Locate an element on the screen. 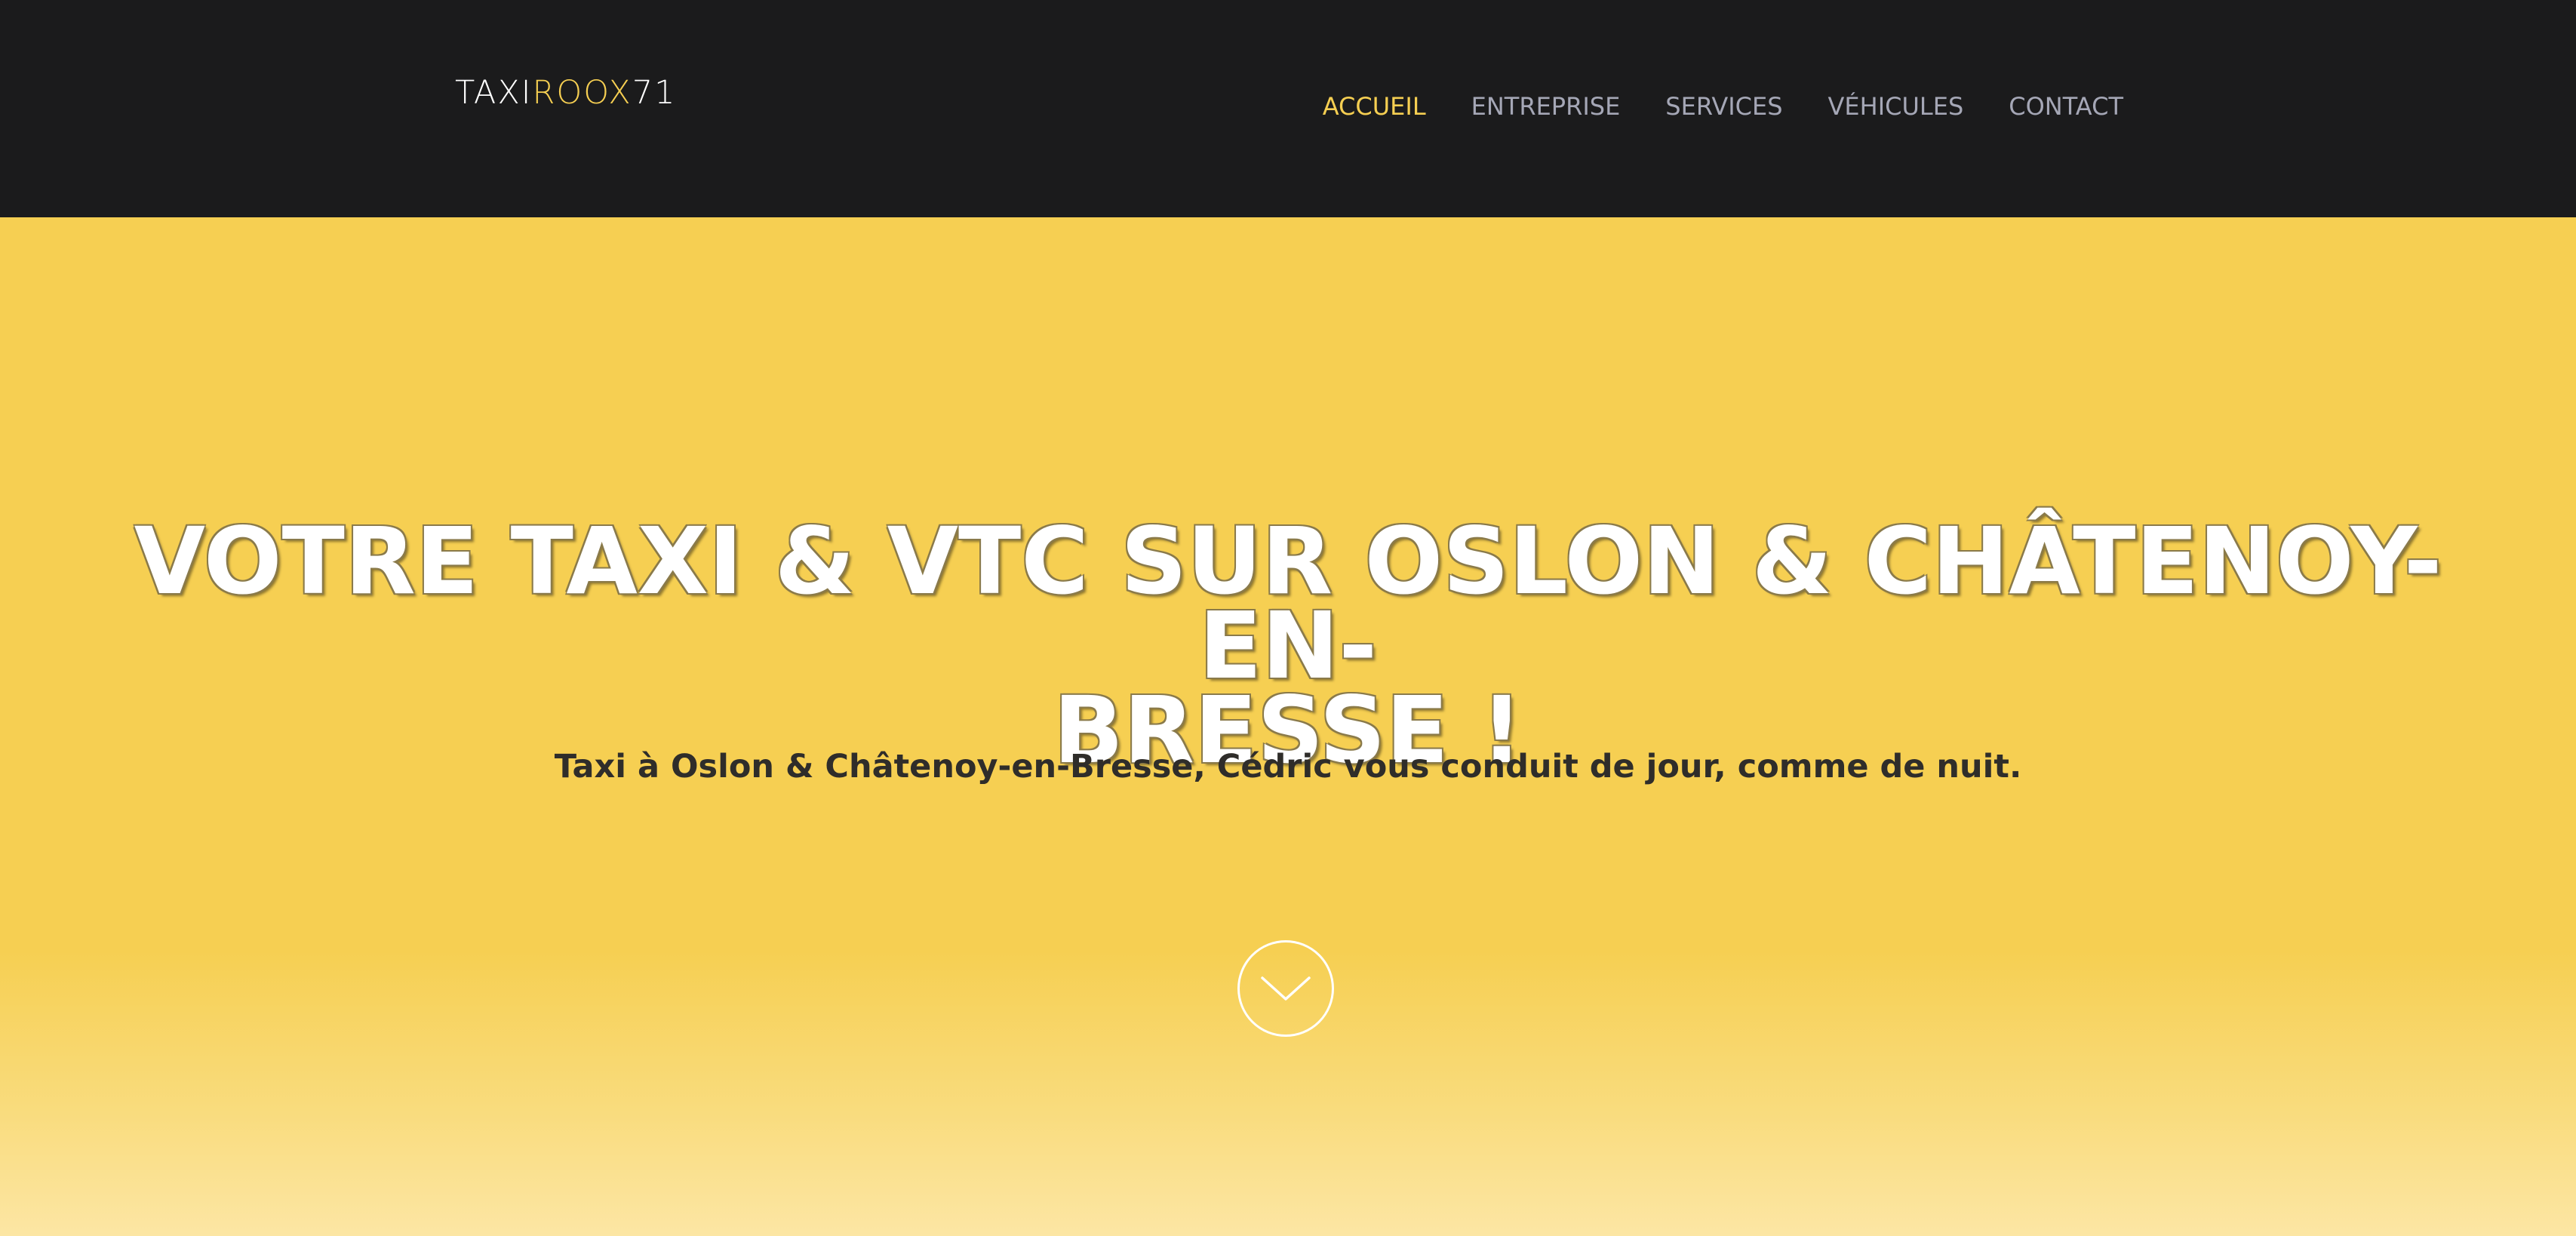  nav-item-services: SERVICES is located at coordinates (1723, 106).